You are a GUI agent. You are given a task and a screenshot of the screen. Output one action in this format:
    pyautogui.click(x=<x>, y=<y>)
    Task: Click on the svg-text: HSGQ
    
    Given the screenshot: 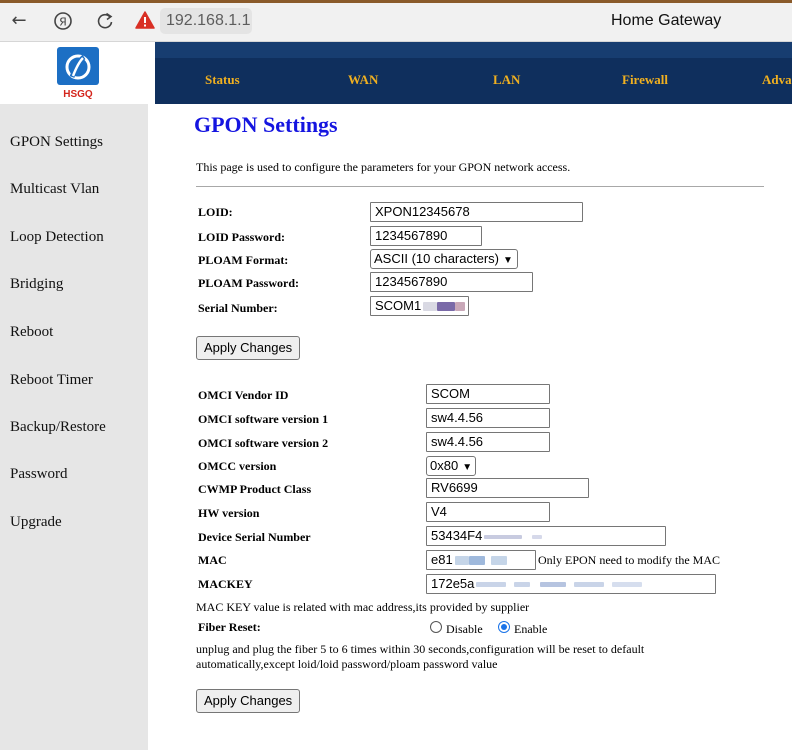 What is the action you would take?
    pyautogui.click(x=78, y=94)
    